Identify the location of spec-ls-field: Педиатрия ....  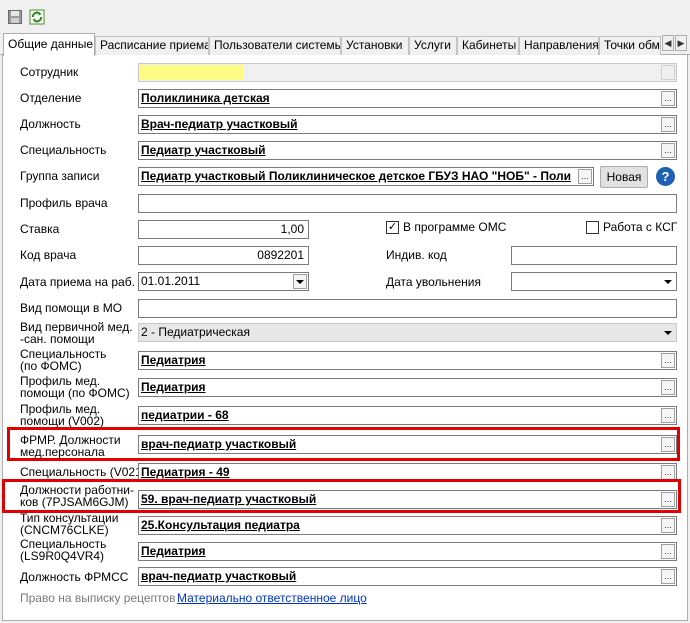
(407, 551).